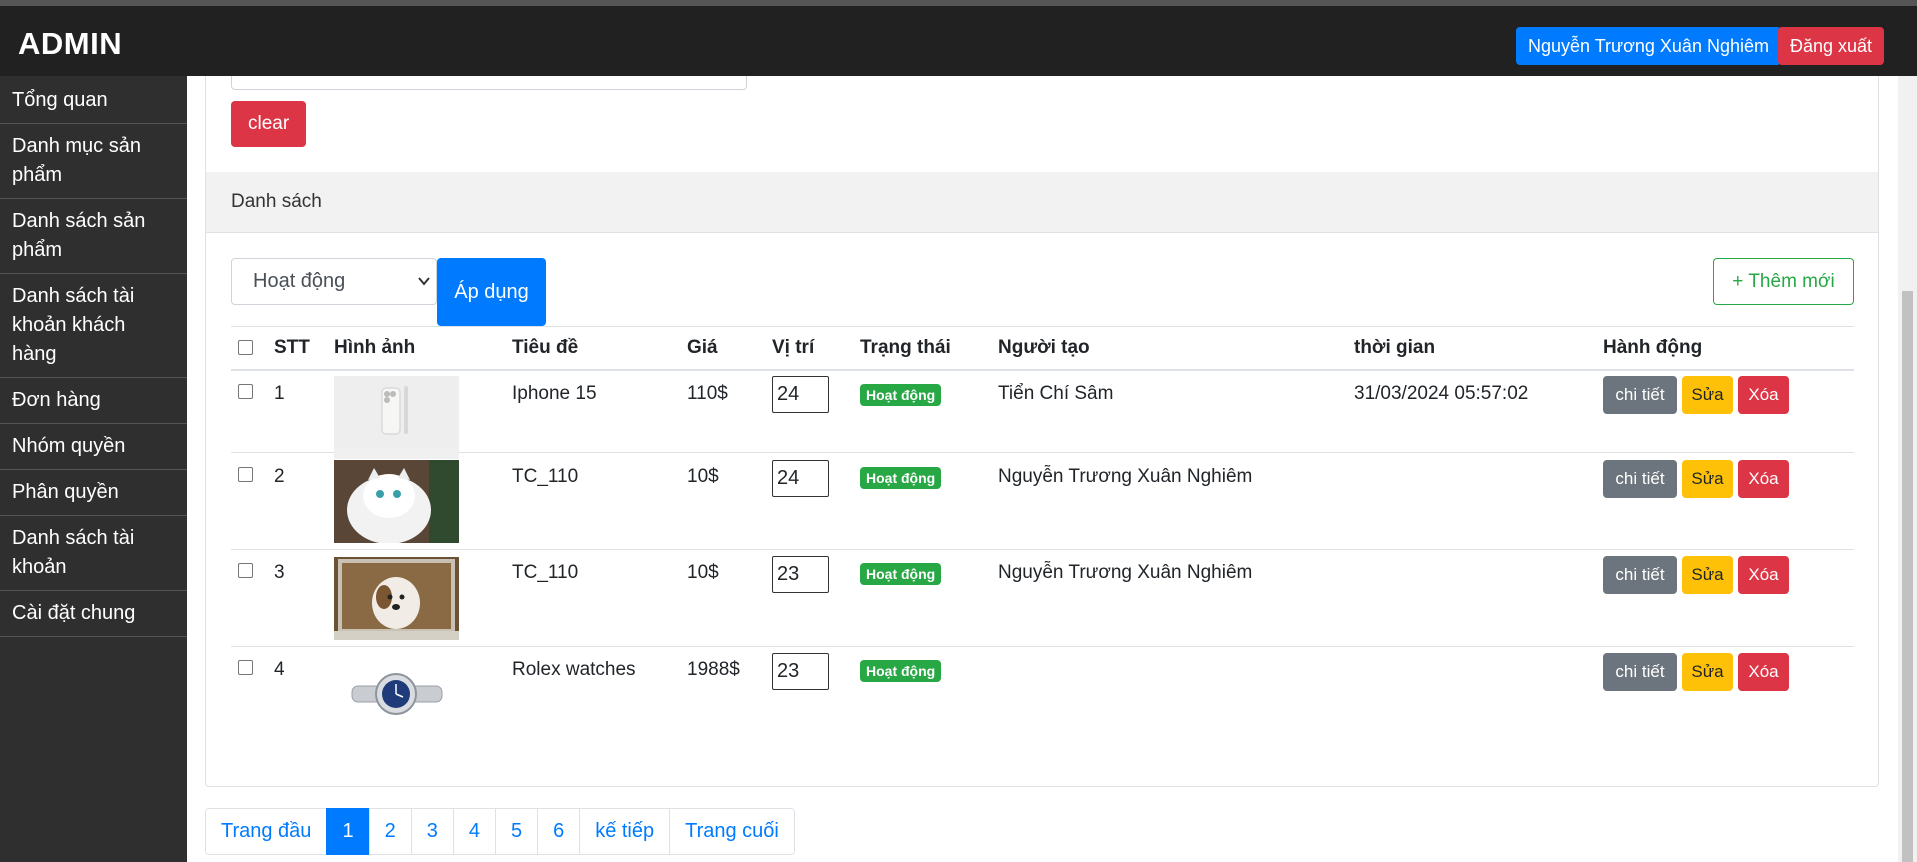 This screenshot has width=1917, height=862. Describe the element at coordinates (545, 347) in the screenshot. I see `header-title: Tiêu đề` at that location.